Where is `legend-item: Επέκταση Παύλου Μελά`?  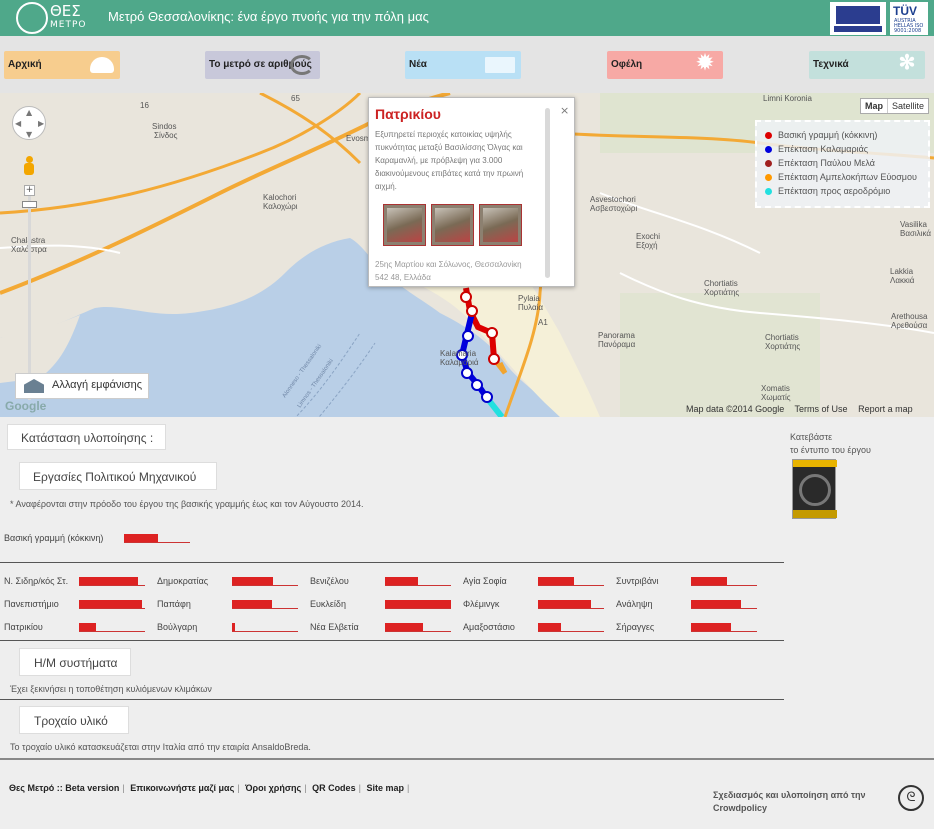
legend-item: Επέκταση Παύλου Μελά is located at coordinates (846, 163).